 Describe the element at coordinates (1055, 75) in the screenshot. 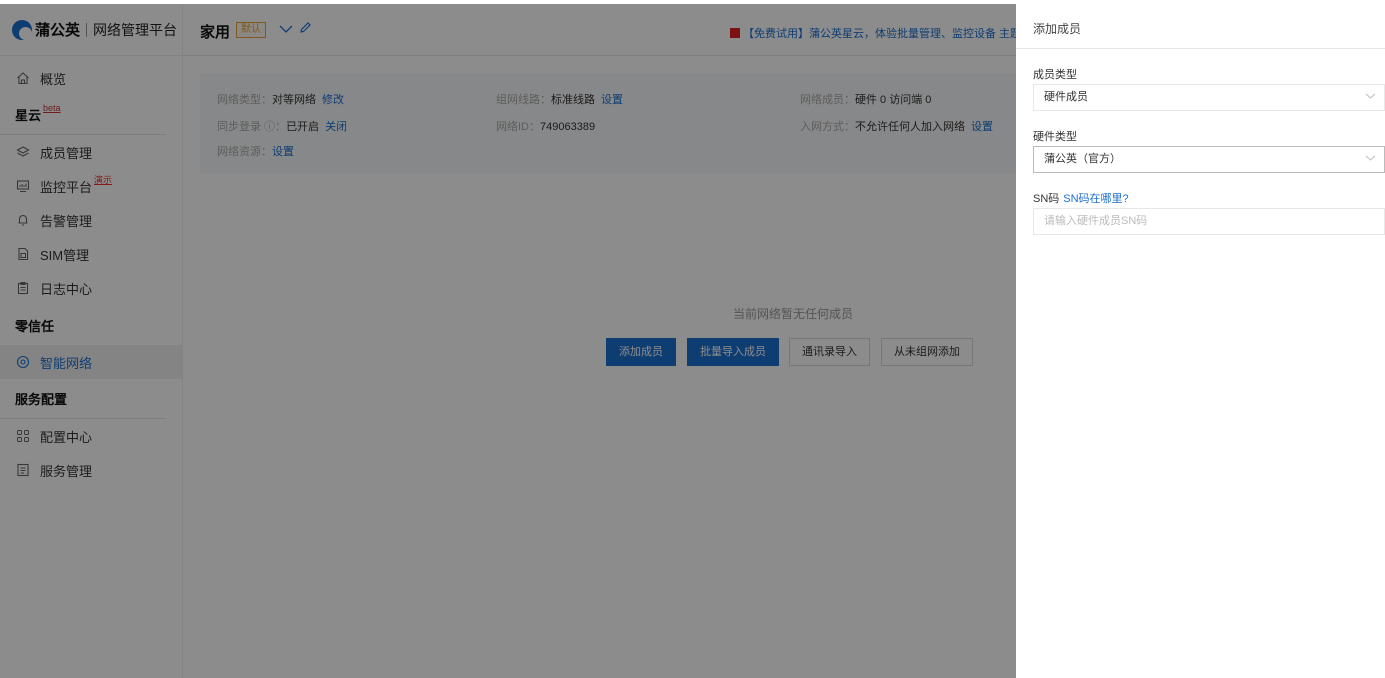

I see `member-type-label: 成员类型` at that location.